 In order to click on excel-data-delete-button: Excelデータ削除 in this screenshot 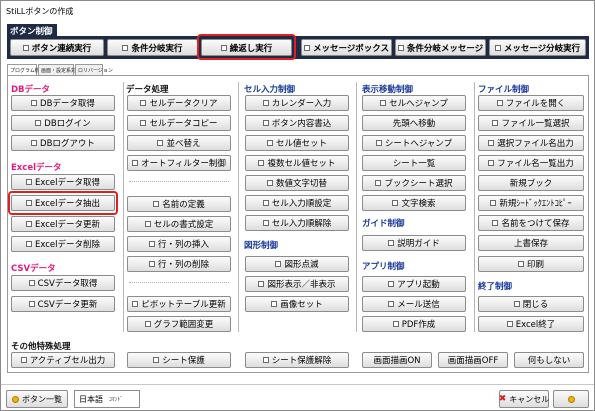, I will do `click(63, 244)`.